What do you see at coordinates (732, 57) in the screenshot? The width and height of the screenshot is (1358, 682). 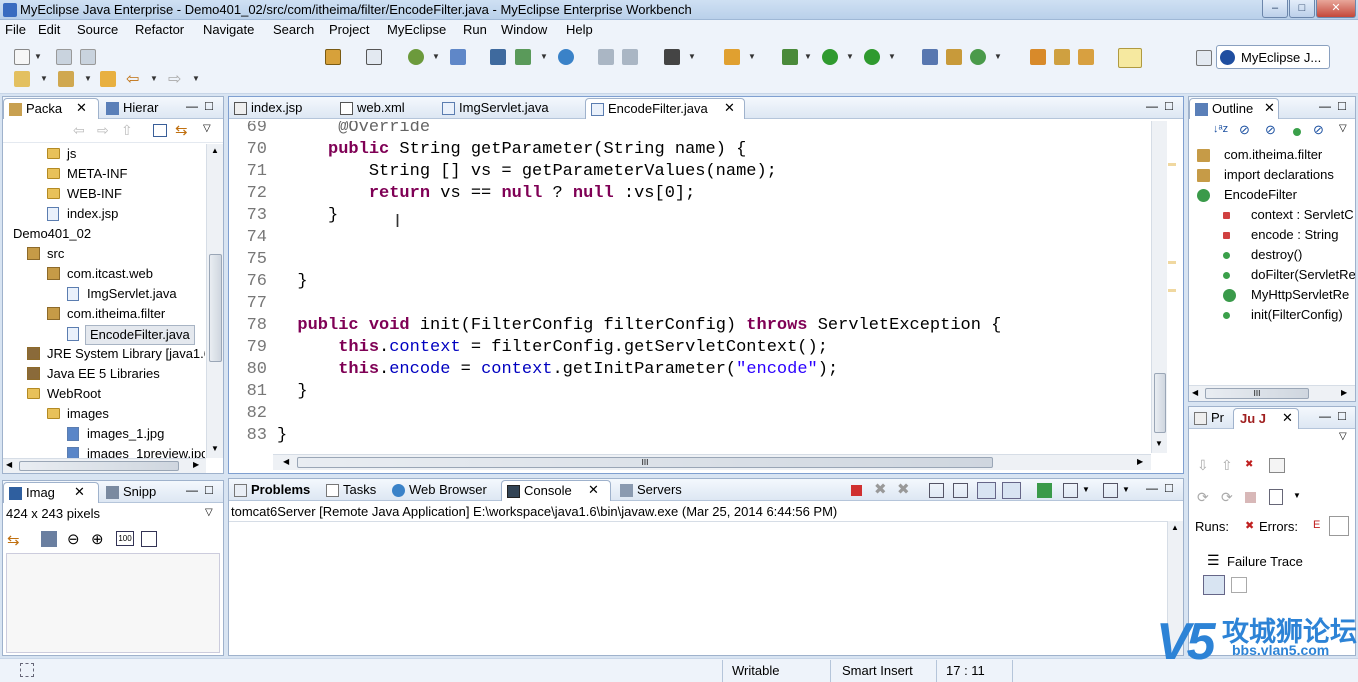 I see `new-wizard-icon` at bounding box center [732, 57].